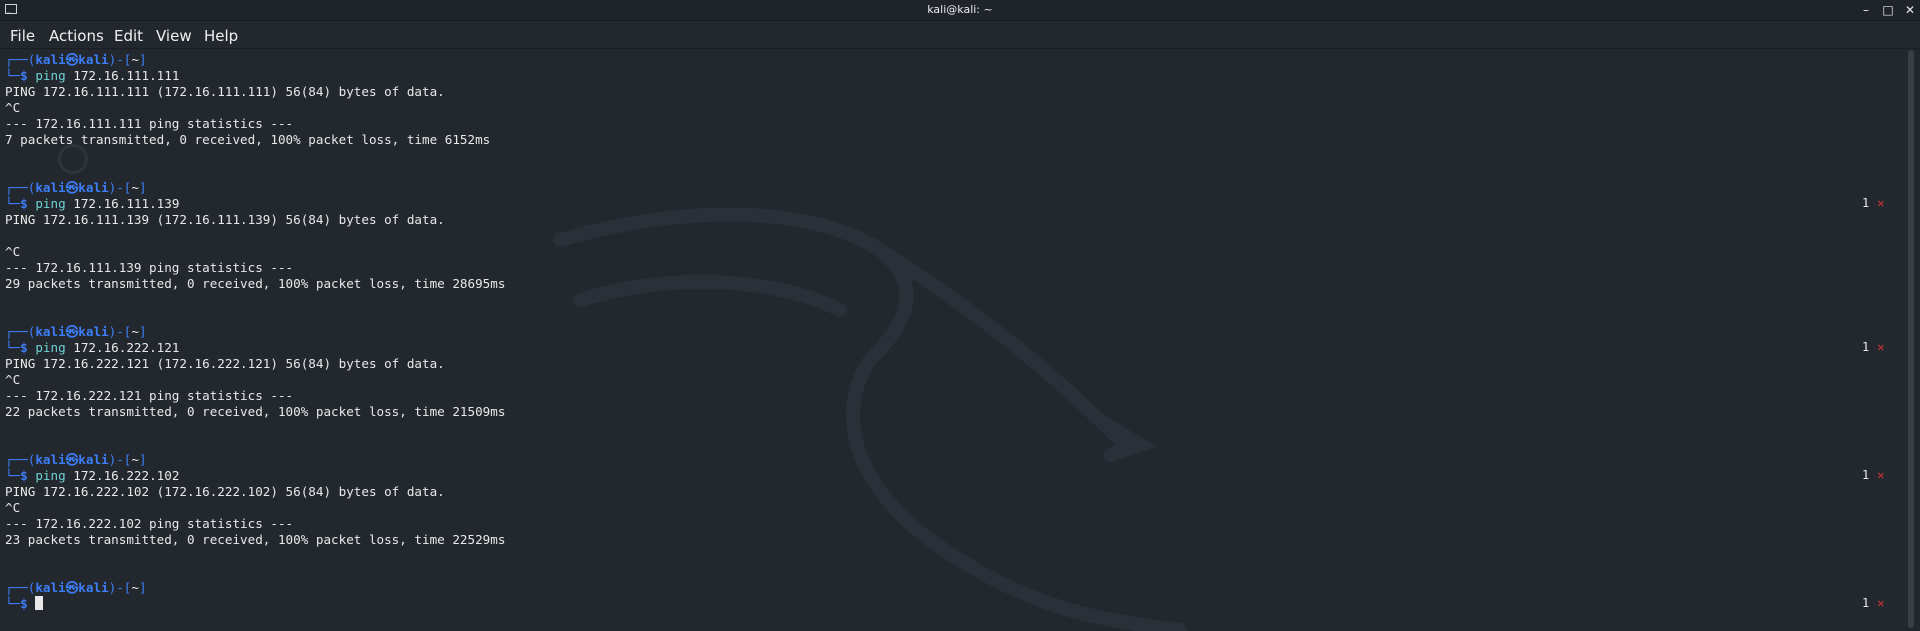  Describe the element at coordinates (952, 476) in the screenshot. I see `command-line: └─$ ping 172.16.222.102` at that location.